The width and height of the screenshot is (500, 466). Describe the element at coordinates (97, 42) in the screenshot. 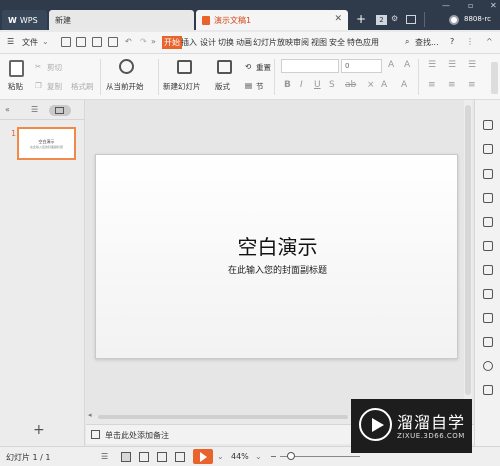

I see `print-icon` at that location.